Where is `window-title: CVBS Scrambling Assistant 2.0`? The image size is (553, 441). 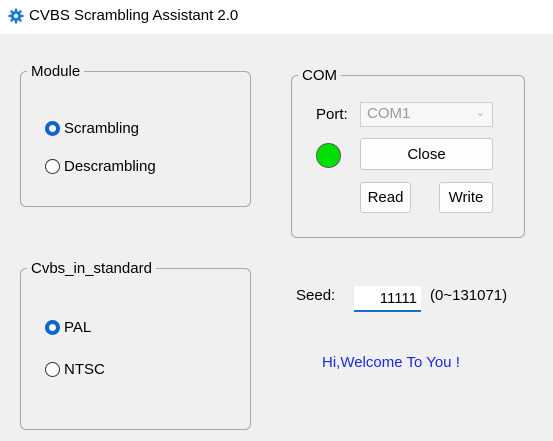 window-title: CVBS Scrambling Assistant 2.0 is located at coordinates (134, 15).